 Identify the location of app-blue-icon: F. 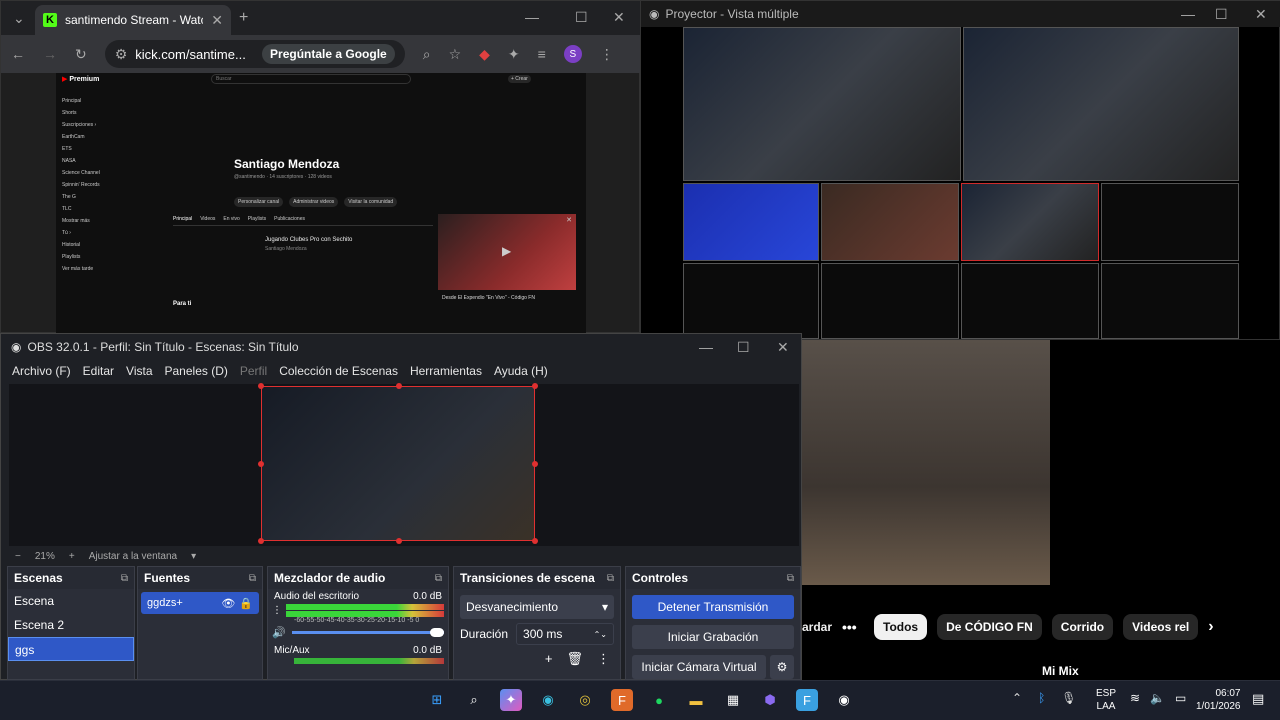
(807, 700).